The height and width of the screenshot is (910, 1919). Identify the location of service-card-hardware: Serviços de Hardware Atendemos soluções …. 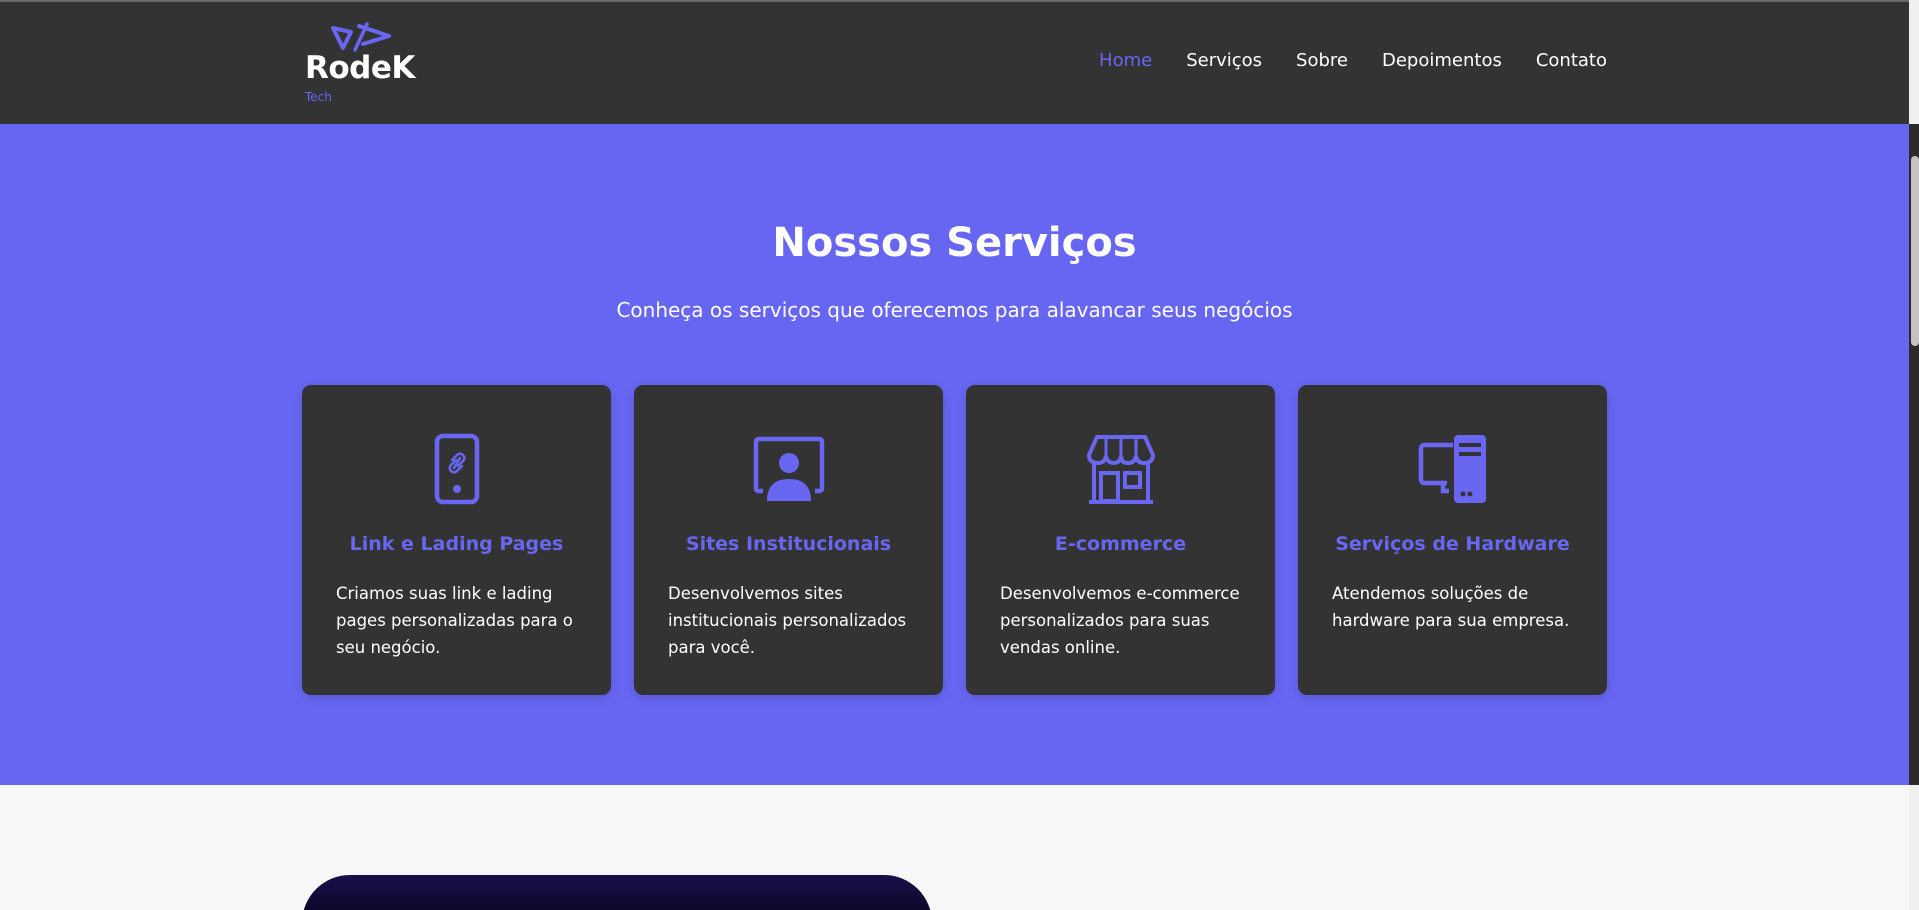
(1452, 540).